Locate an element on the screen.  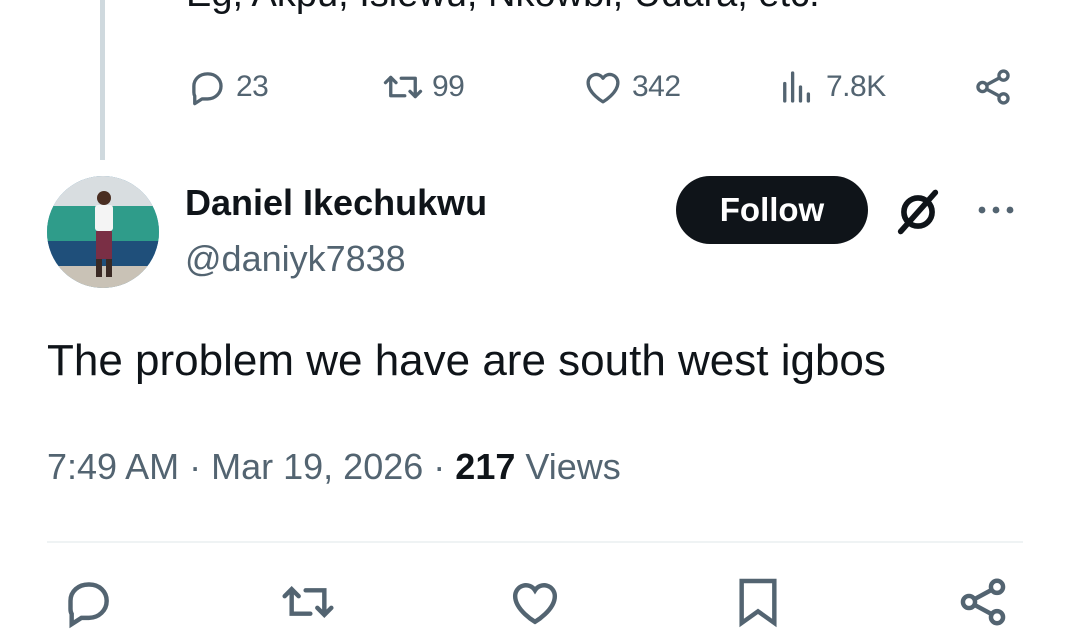
retweet-count: 99 is located at coordinates (448, 86).